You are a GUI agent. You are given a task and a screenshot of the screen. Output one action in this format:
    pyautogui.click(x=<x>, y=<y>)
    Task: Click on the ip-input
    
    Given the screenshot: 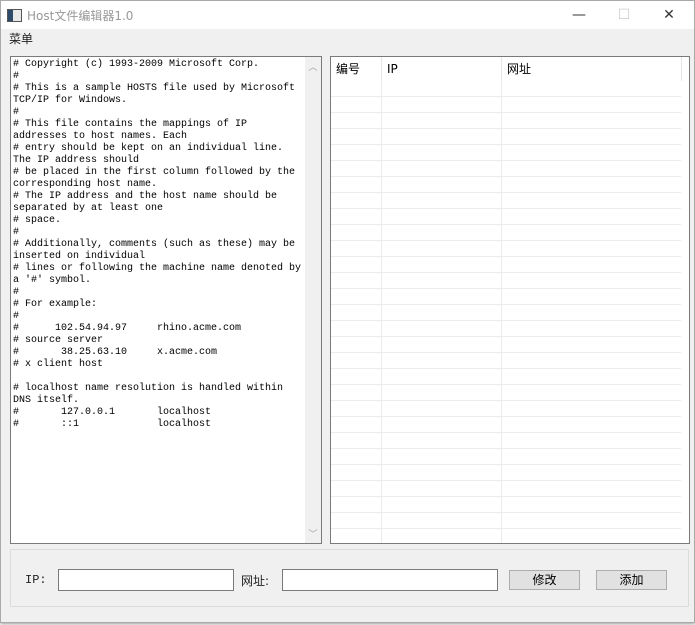 What is the action you would take?
    pyautogui.click(x=146, y=580)
    